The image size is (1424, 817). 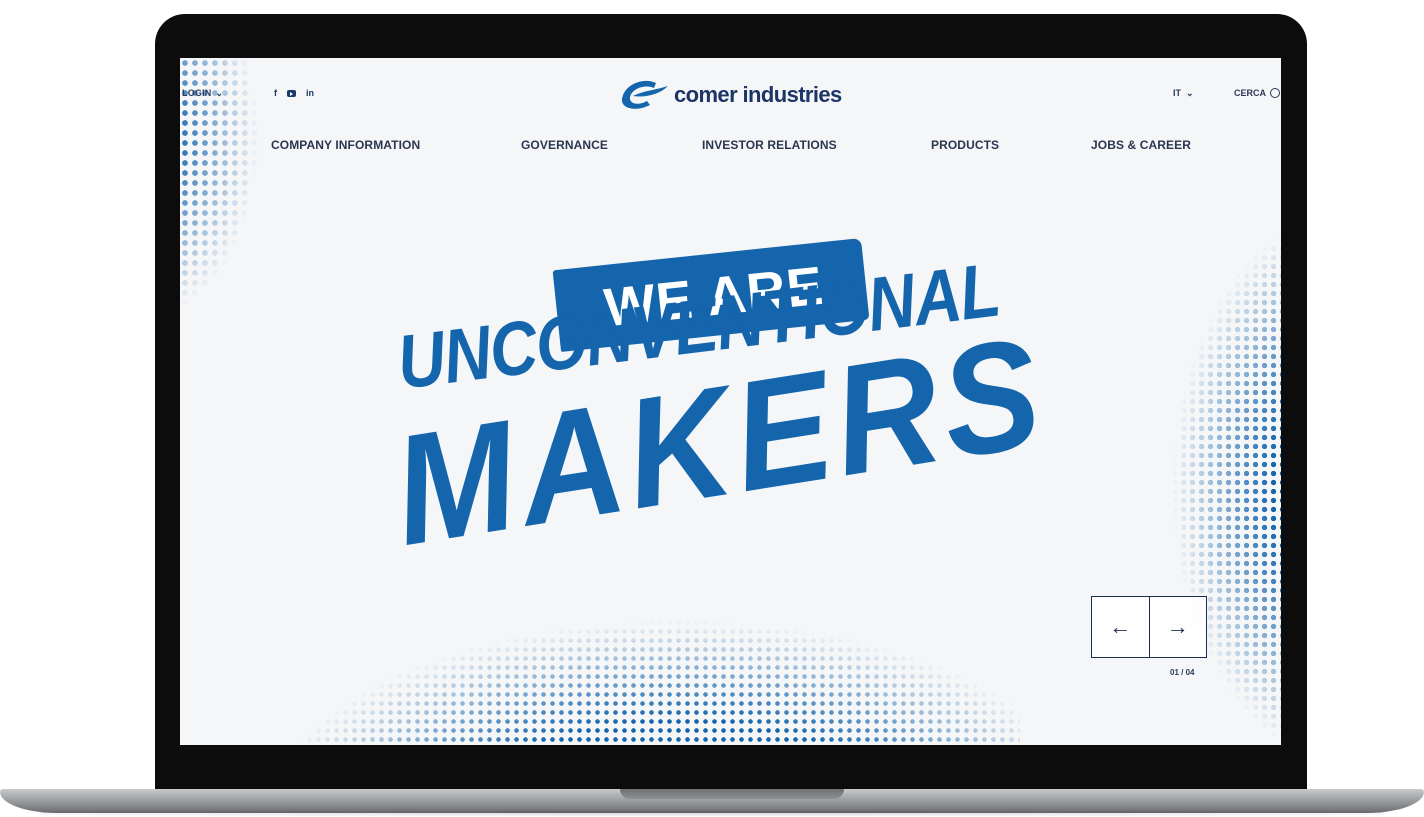 I want to click on slide-counter: 01 / 04, so click(x=1182, y=672).